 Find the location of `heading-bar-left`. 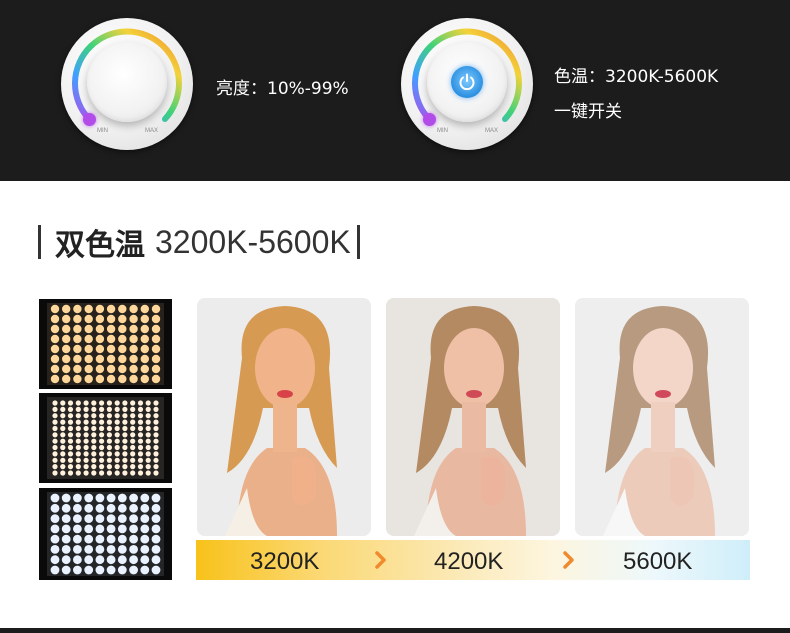

heading-bar-left is located at coordinates (39, 242).